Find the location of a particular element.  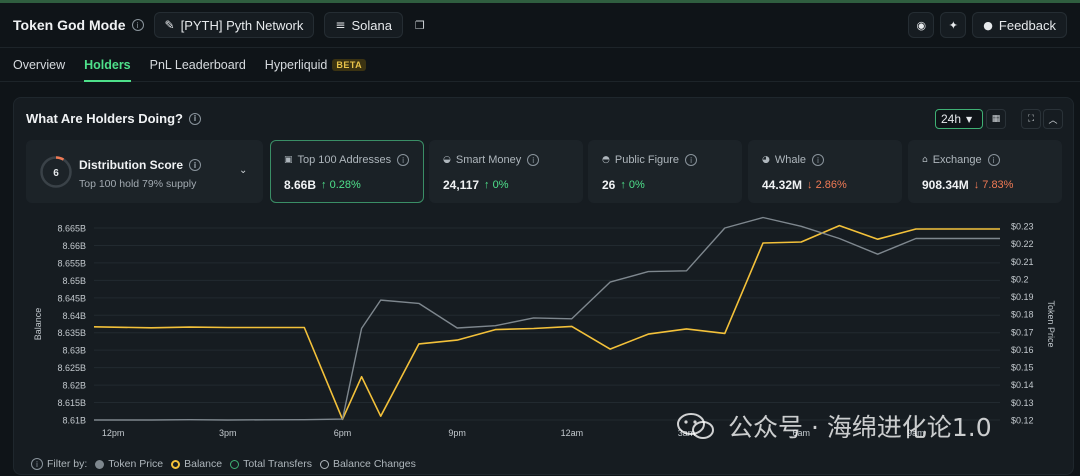

y-tick-label: 8.62B is located at coordinates (74, 386).